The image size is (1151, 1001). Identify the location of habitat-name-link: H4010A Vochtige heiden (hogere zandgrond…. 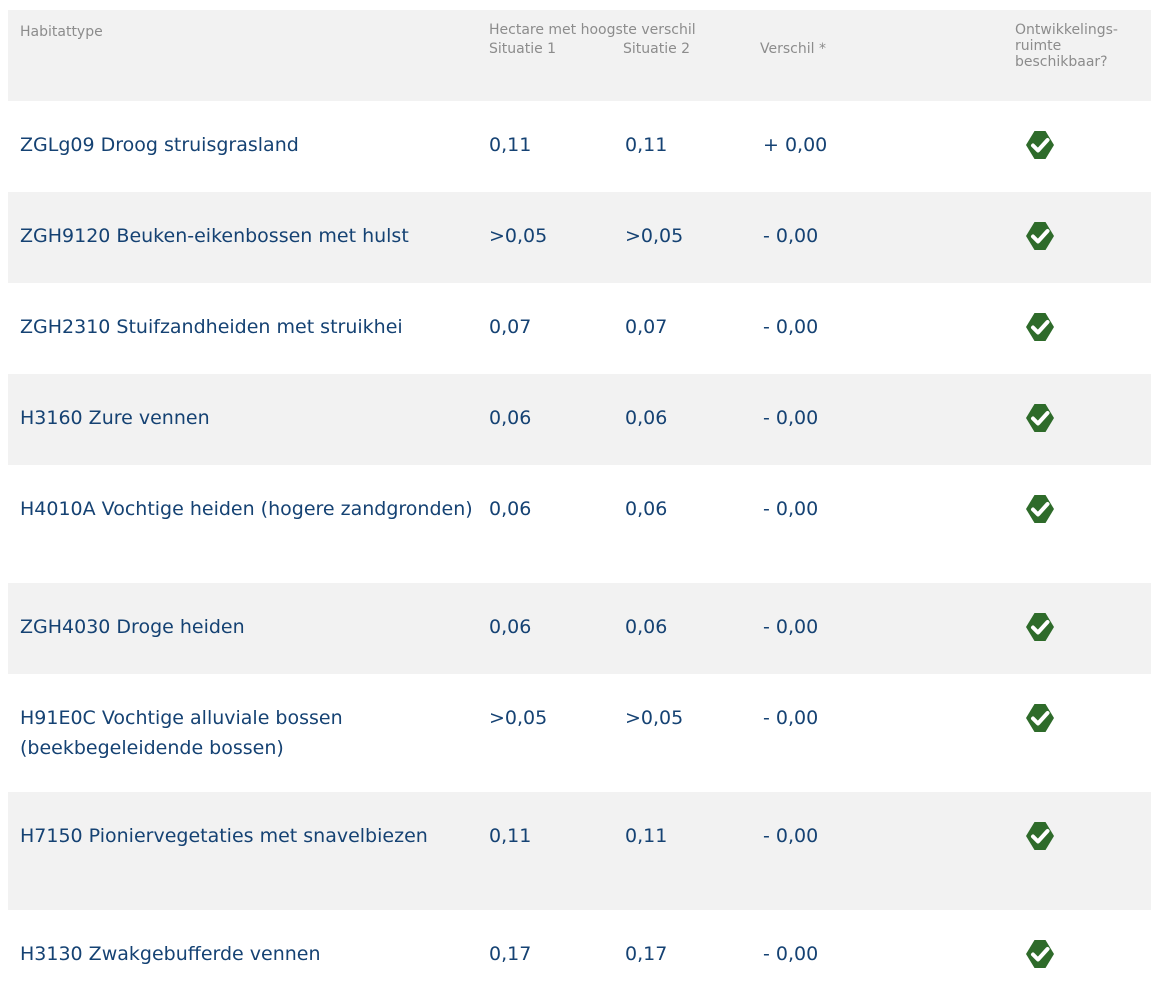
(247, 509).